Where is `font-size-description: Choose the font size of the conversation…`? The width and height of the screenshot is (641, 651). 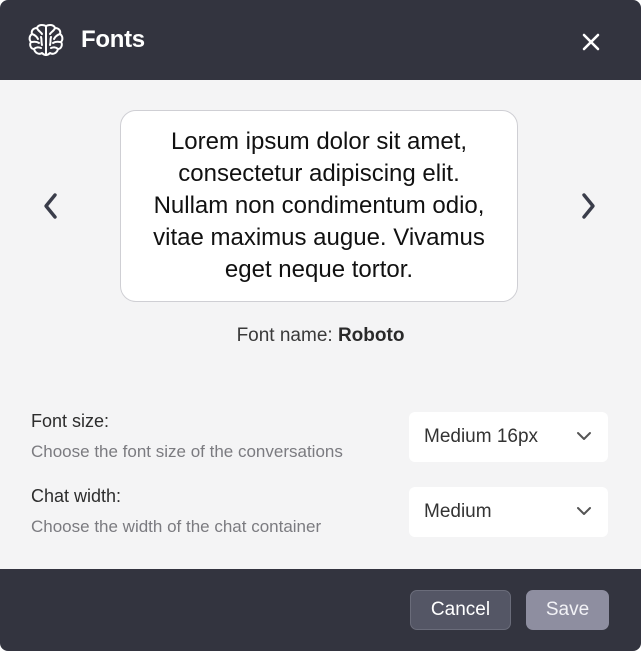
font-size-description: Choose the font size of the conversation… is located at coordinates (187, 451).